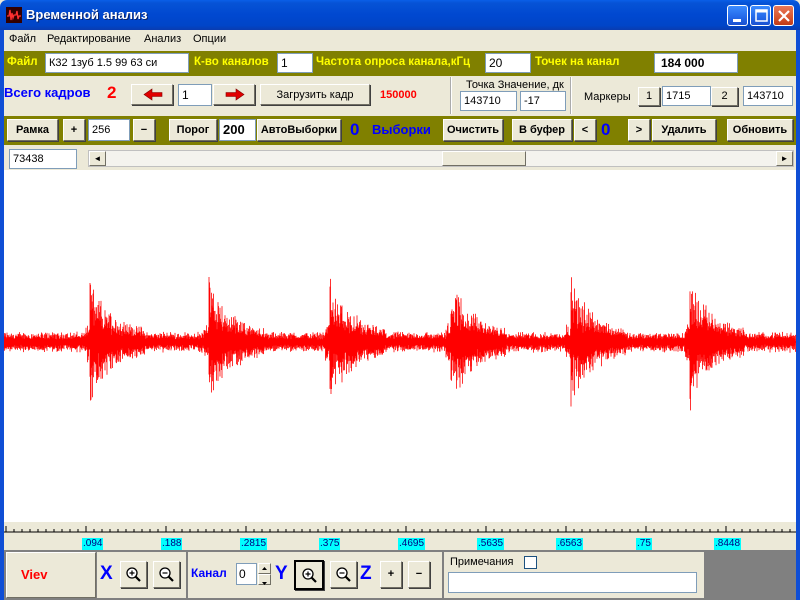  I want to click on prev-frame-button, so click(152, 94).